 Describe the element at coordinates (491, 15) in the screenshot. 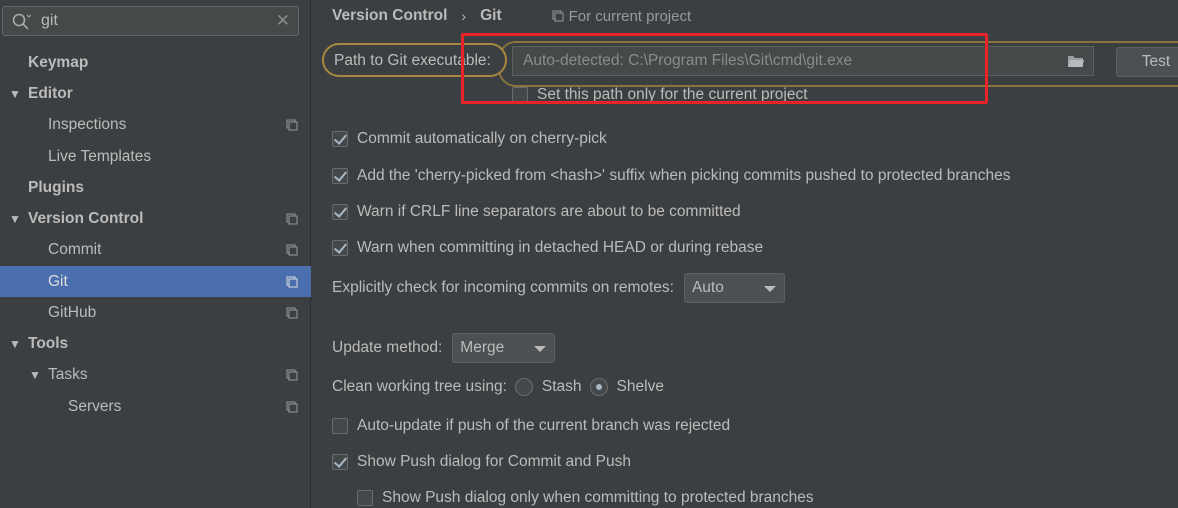

I see `breadcrumb-current: Git` at that location.